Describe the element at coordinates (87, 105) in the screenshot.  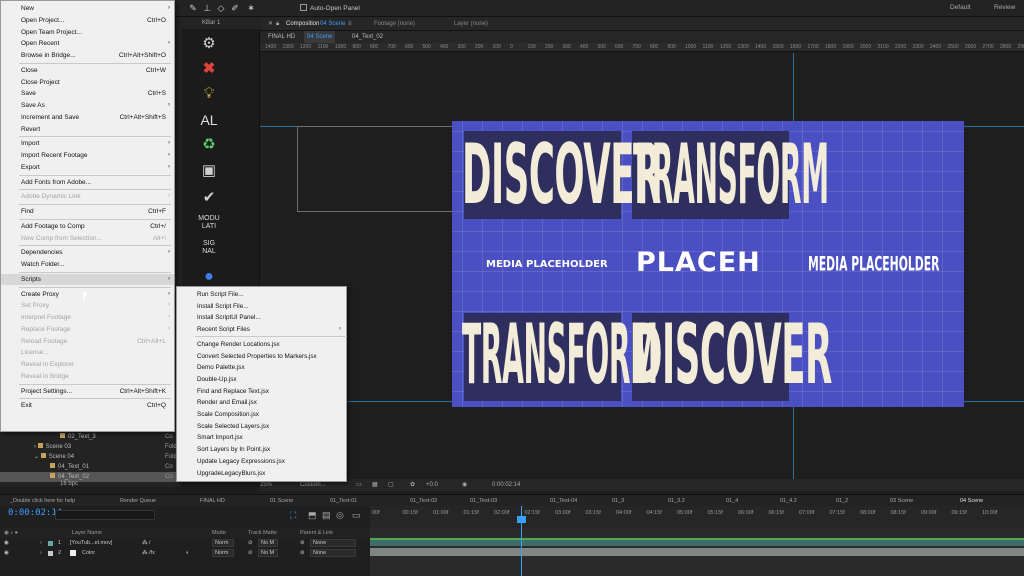
I see `menu-item: Save As ›` at that location.